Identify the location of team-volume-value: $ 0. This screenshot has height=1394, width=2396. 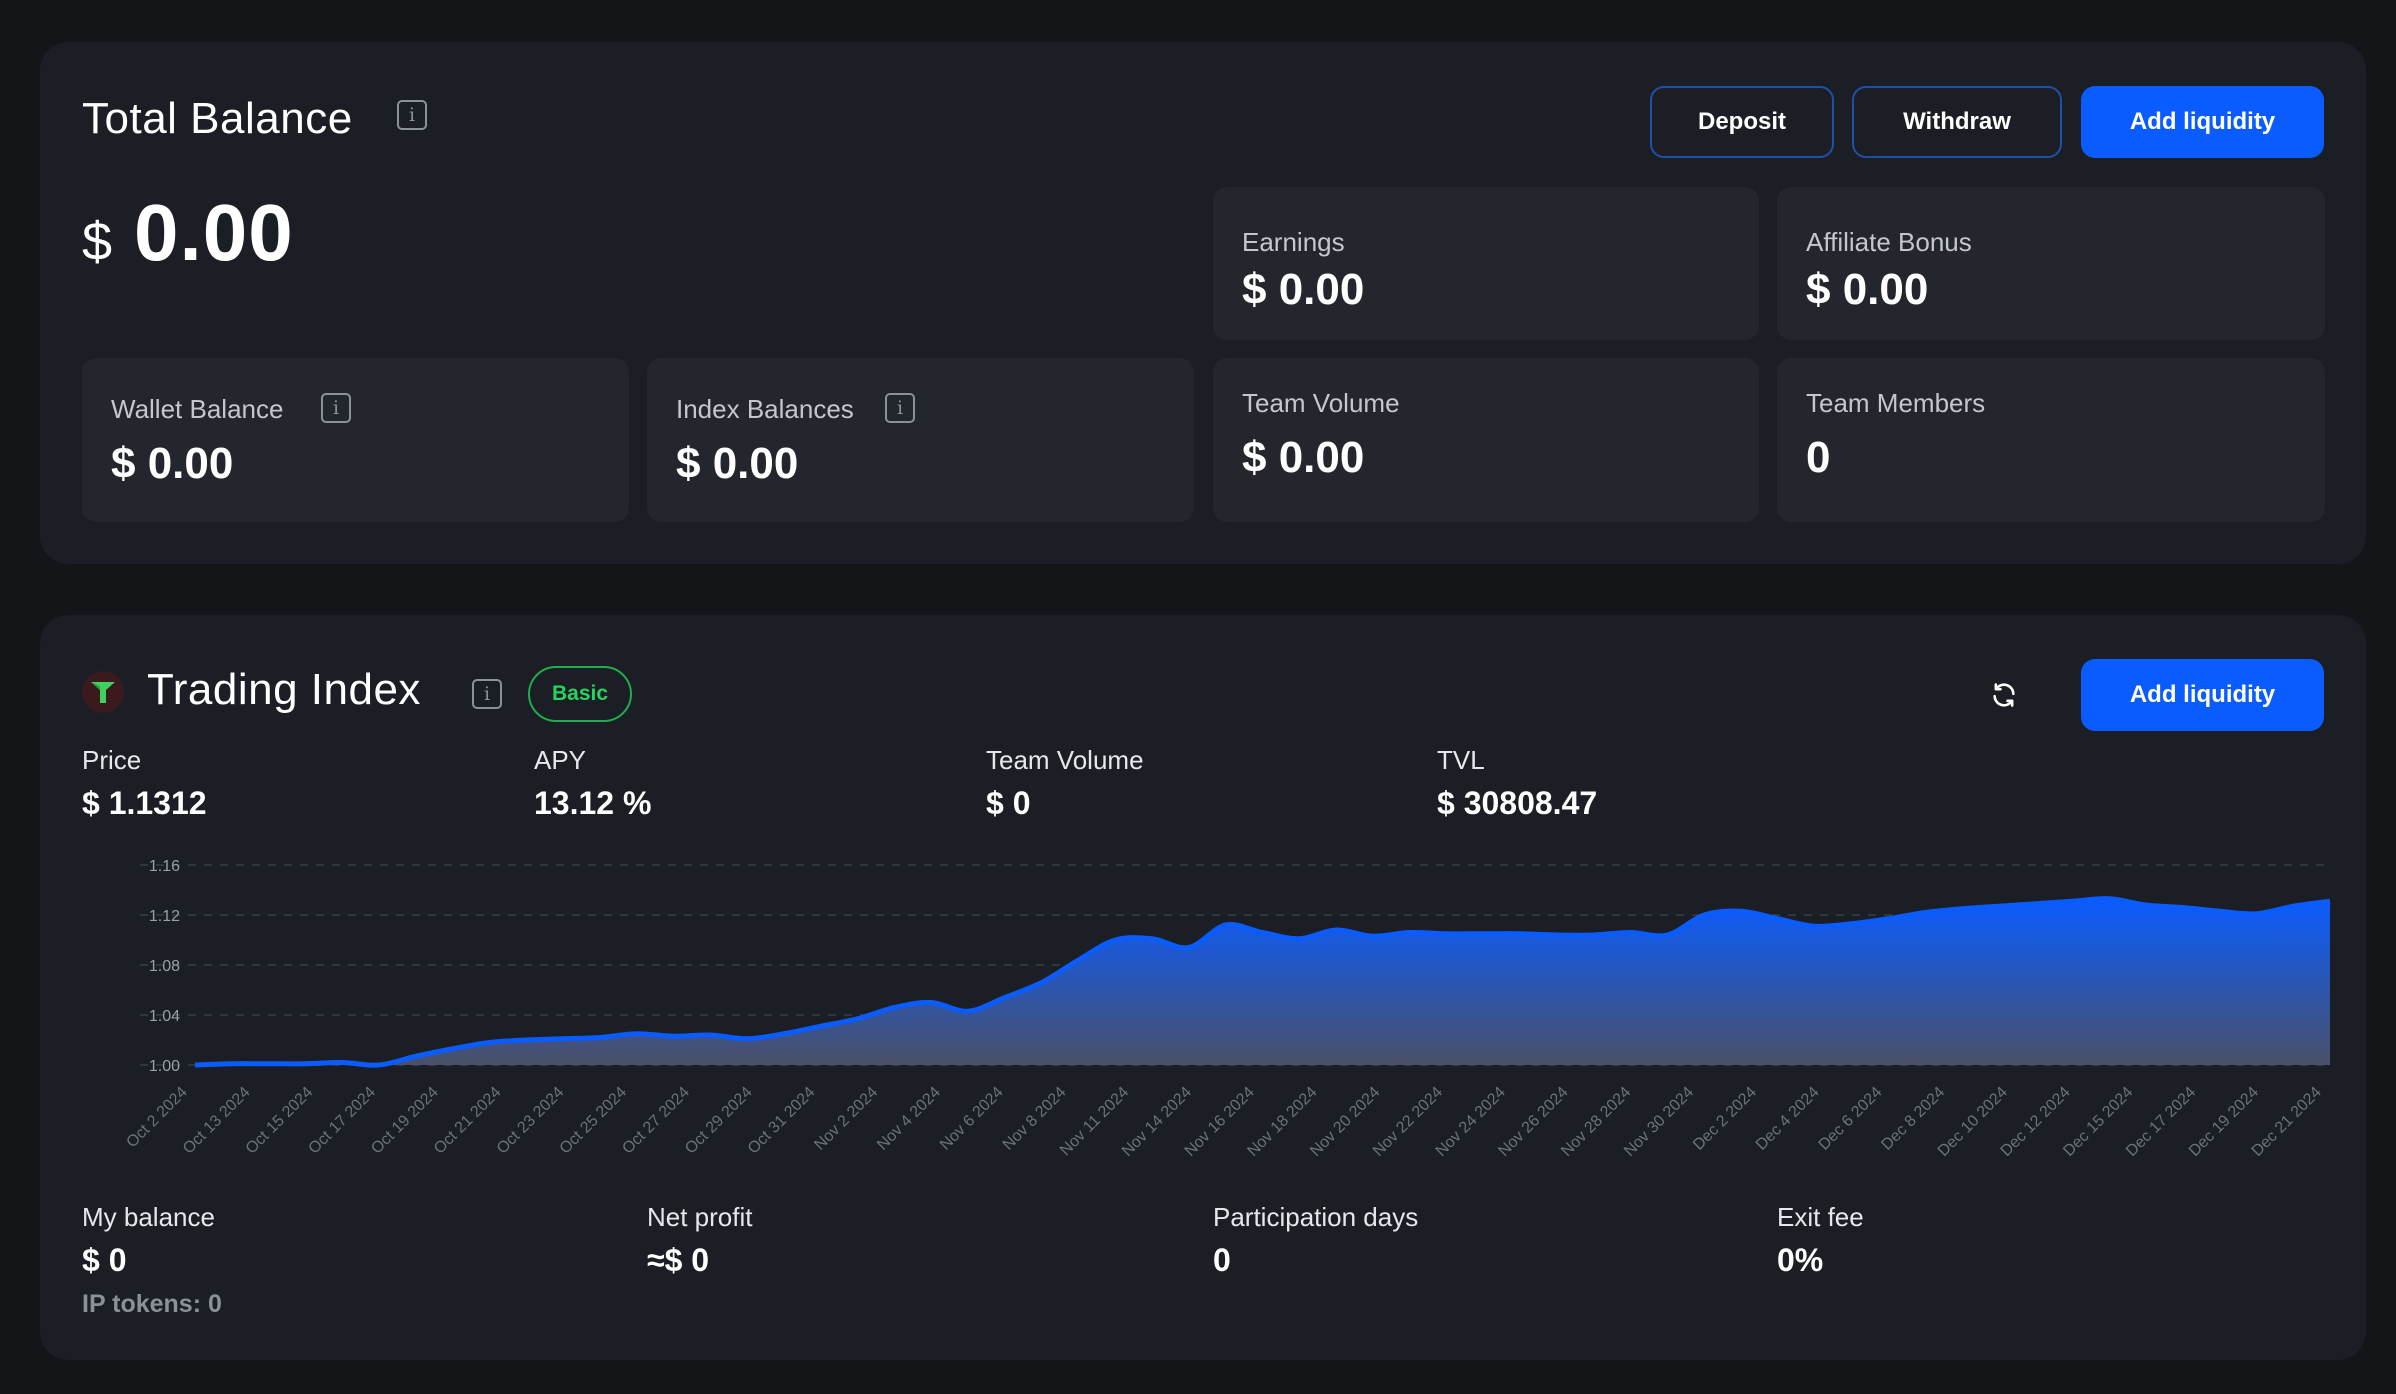
(1008, 803).